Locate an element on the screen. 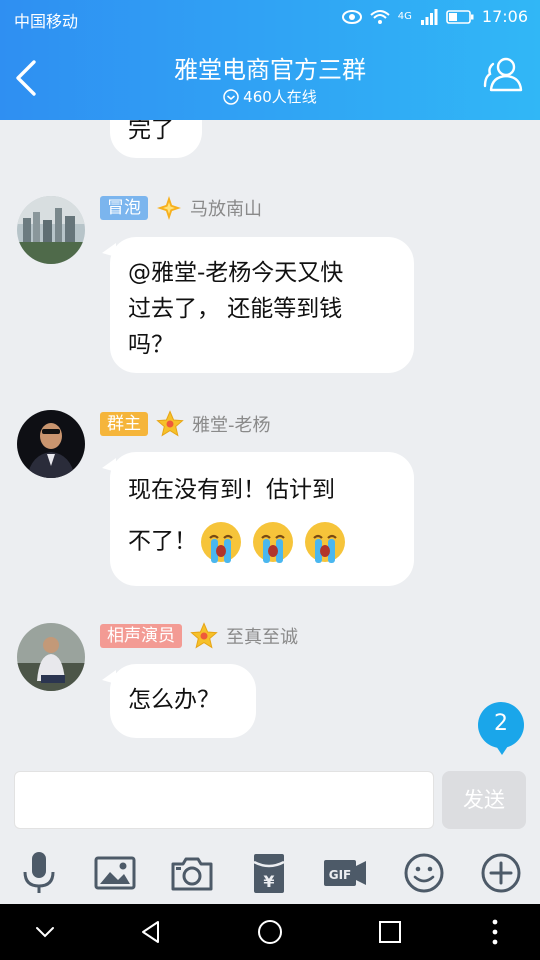  owner-badge: 群主 is located at coordinates (124, 424).